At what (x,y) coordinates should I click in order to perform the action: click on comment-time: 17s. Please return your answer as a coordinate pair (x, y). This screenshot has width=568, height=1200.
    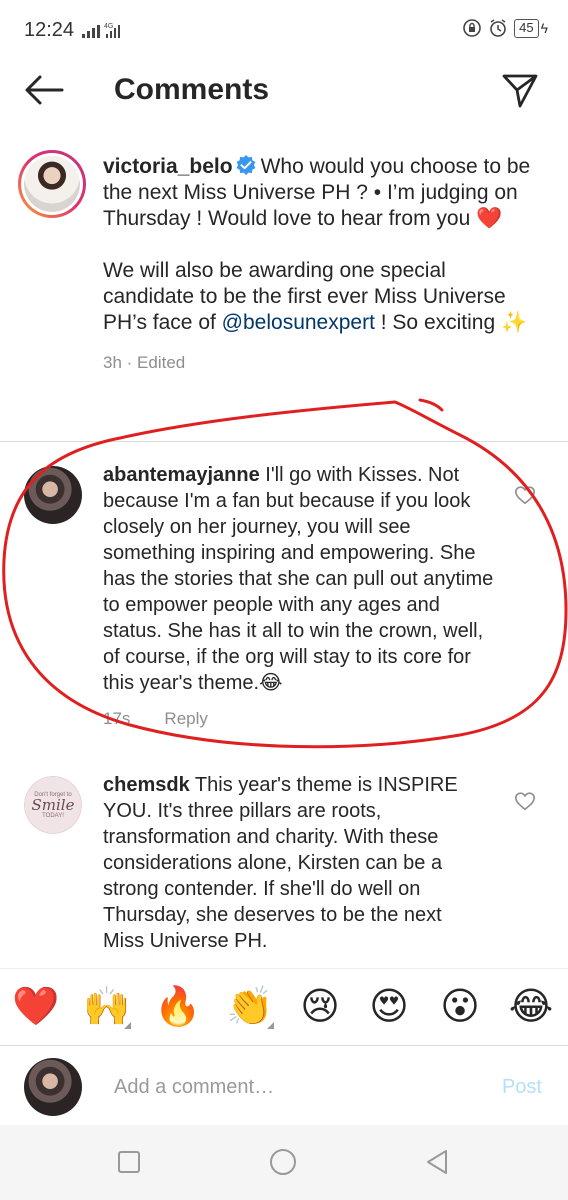
    Looking at the image, I should click on (117, 718).